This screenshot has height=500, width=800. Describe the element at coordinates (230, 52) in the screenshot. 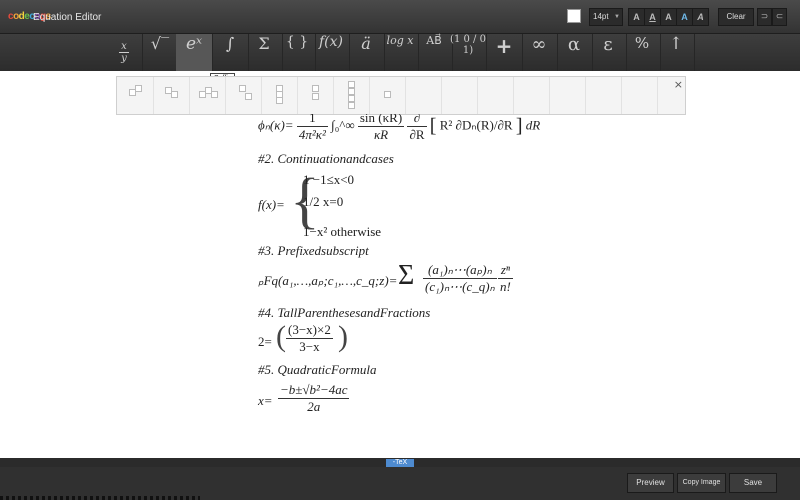

I see `integral-button: ∫` at that location.